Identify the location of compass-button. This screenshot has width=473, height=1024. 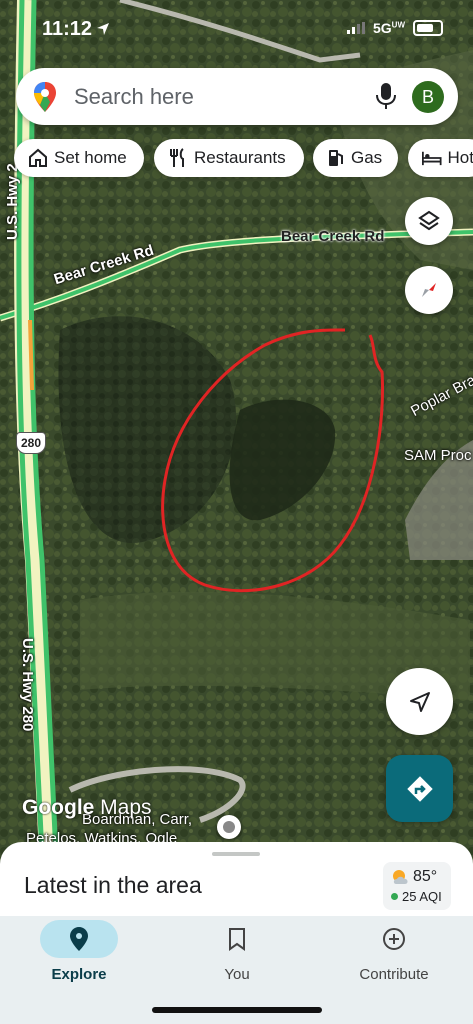
(429, 290).